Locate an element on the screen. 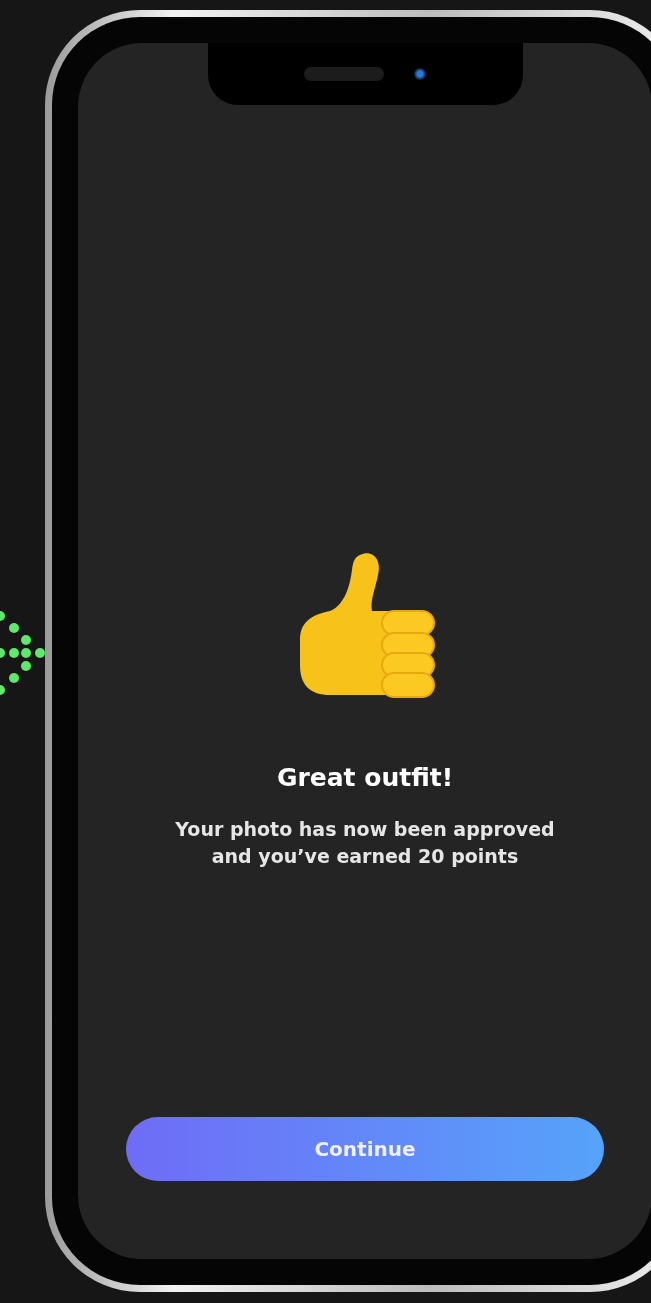 The height and width of the screenshot is (1303, 651). success-title: Great outfit! is located at coordinates (365, 777).